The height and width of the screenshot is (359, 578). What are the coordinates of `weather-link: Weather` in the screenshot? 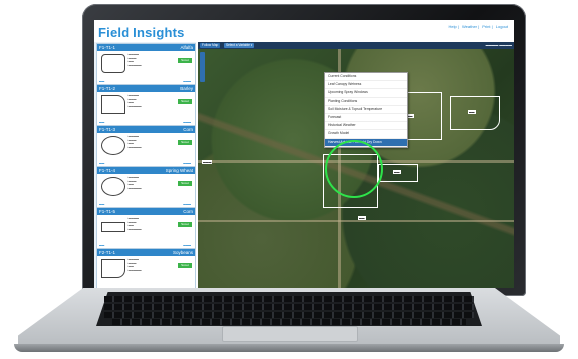 It's located at (469, 26).